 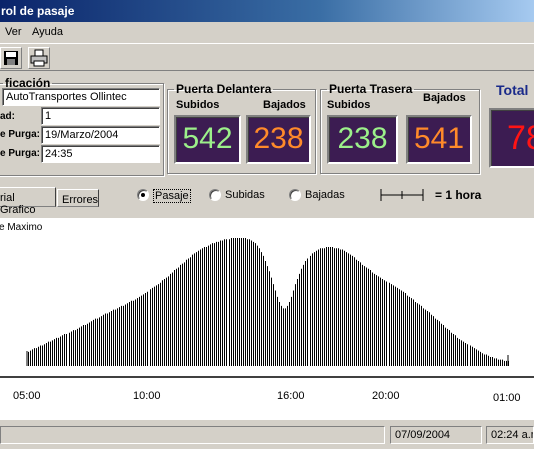 I want to click on time-axis: 05:00 10:00 16:00 20:00 01:00, so click(x=267, y=398).